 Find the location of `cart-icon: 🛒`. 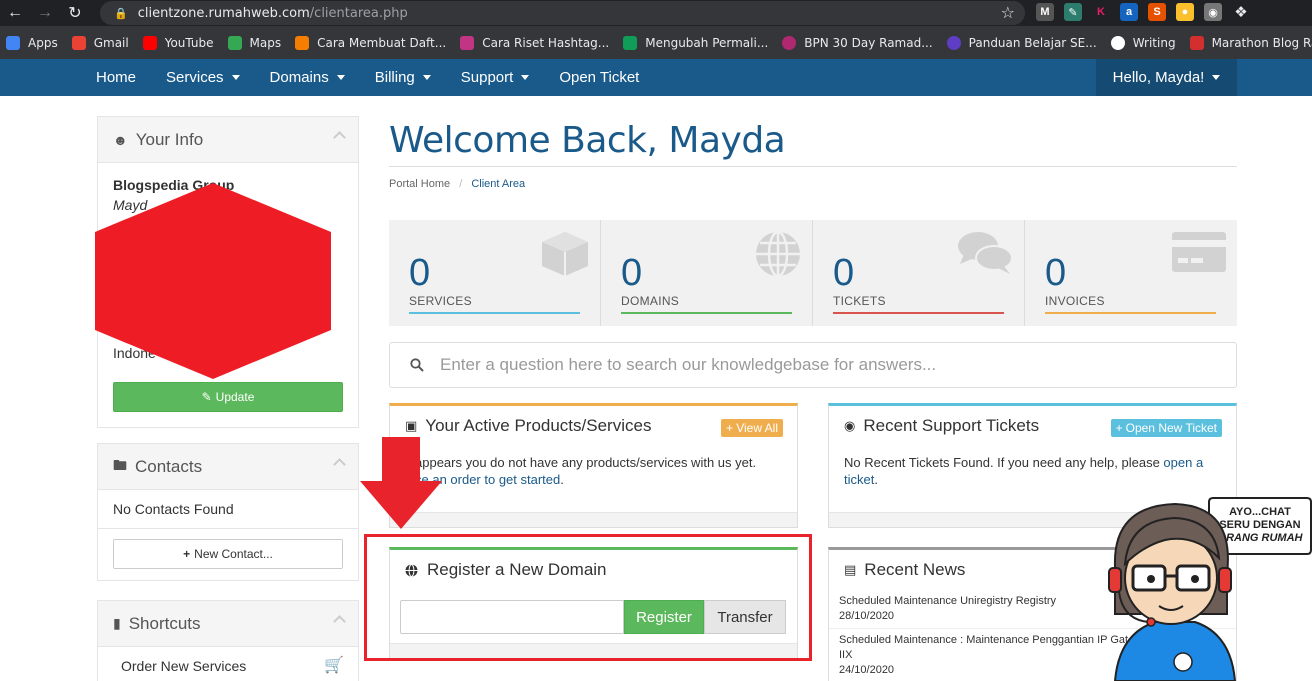

cart-icon: 🛒 is located at coordinates (334, 665).